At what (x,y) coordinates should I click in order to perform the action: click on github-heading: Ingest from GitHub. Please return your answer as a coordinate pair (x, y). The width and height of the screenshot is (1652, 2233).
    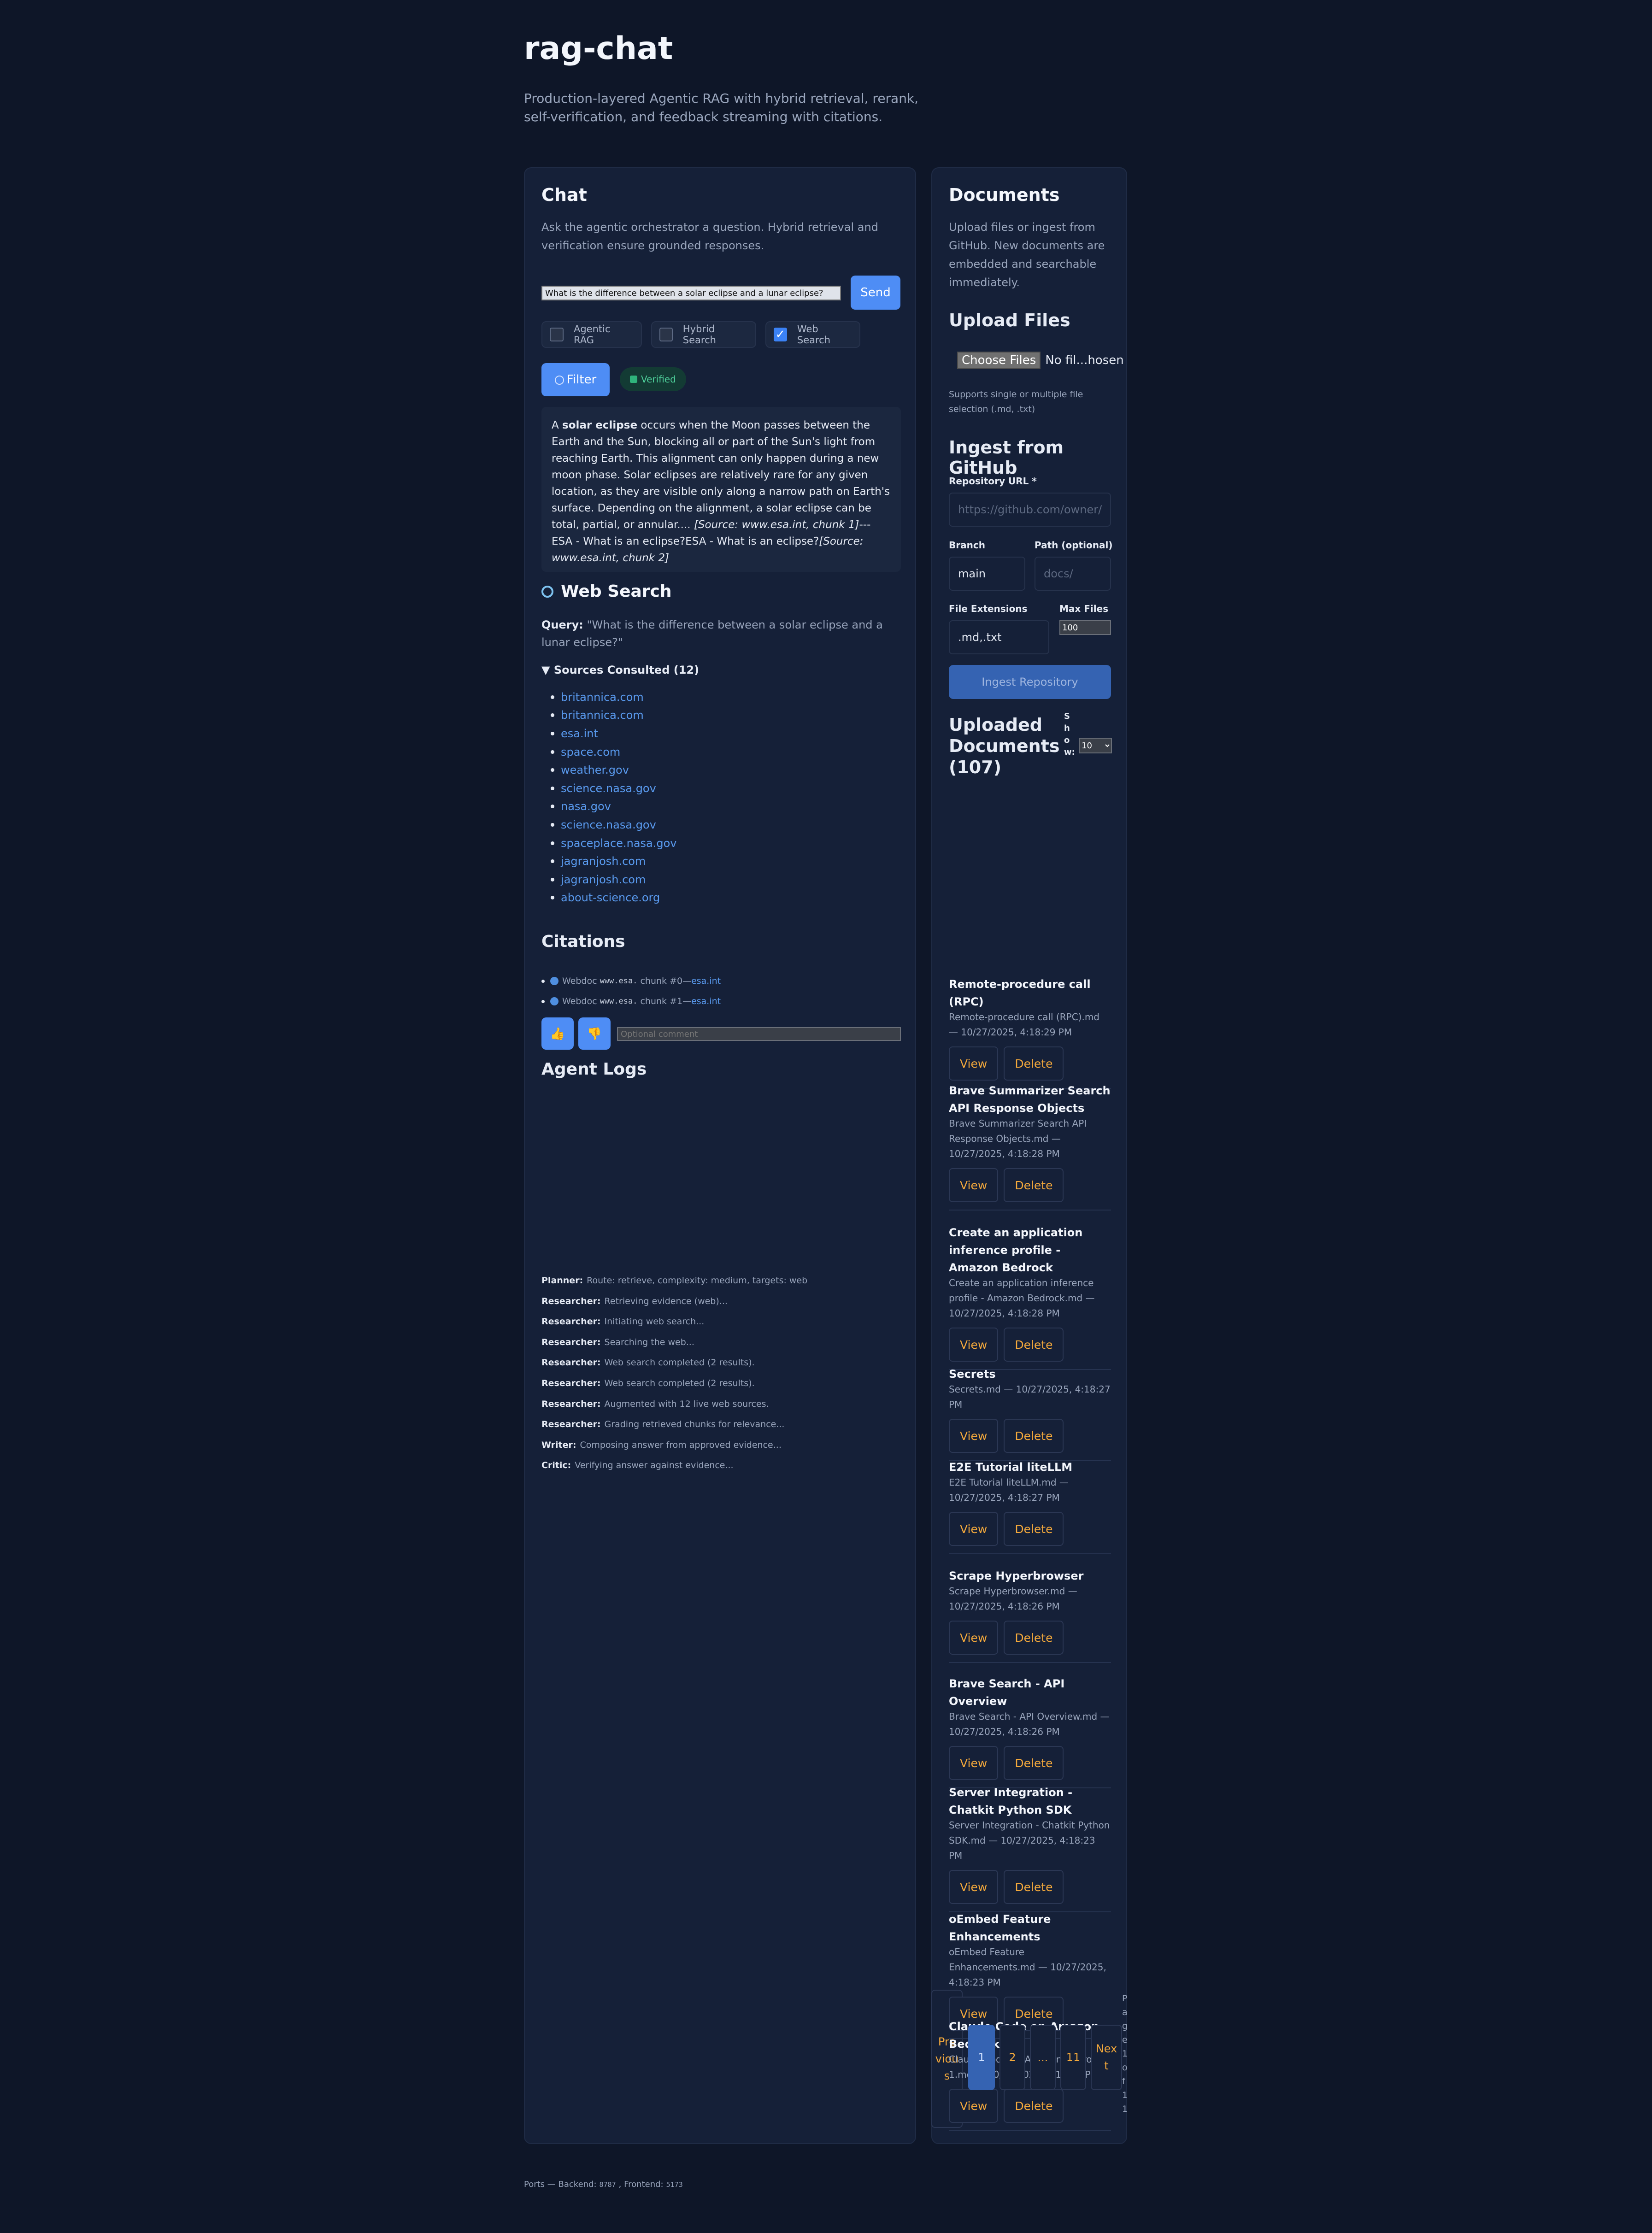
    Looking at the image, I should click on (1007, 457).